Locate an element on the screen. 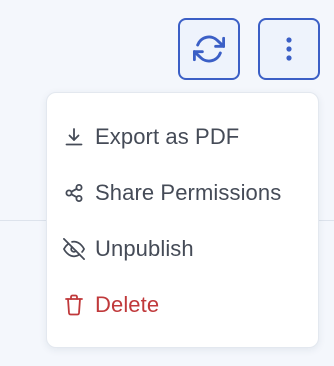 The image size is (334, 366). menu-item-share-permissions: Share Permissions is located at coordinates (172, 193).